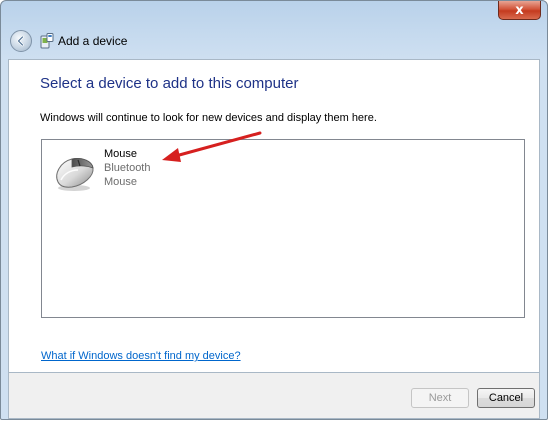  I want to click on back-arrow-icon, so click(20, 41).